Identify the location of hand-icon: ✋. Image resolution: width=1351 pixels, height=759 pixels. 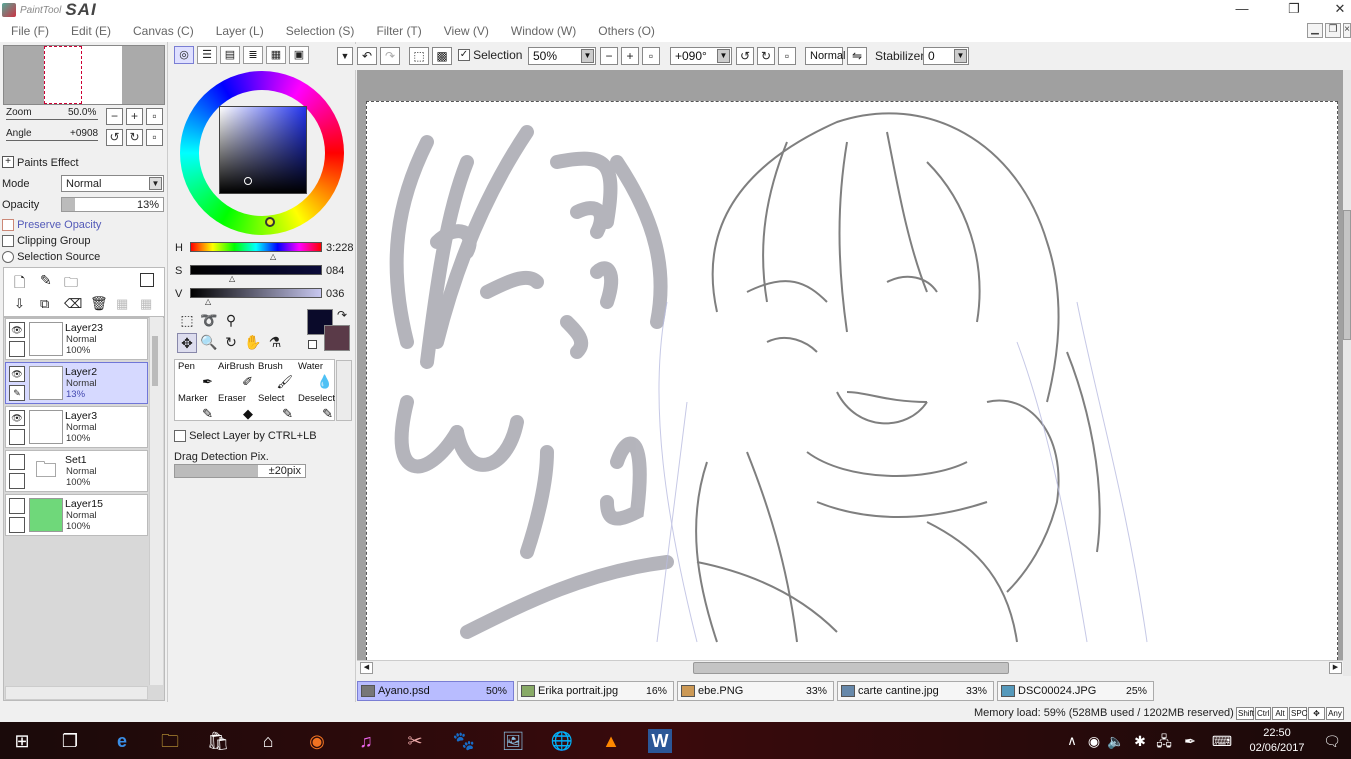
(253, 343).